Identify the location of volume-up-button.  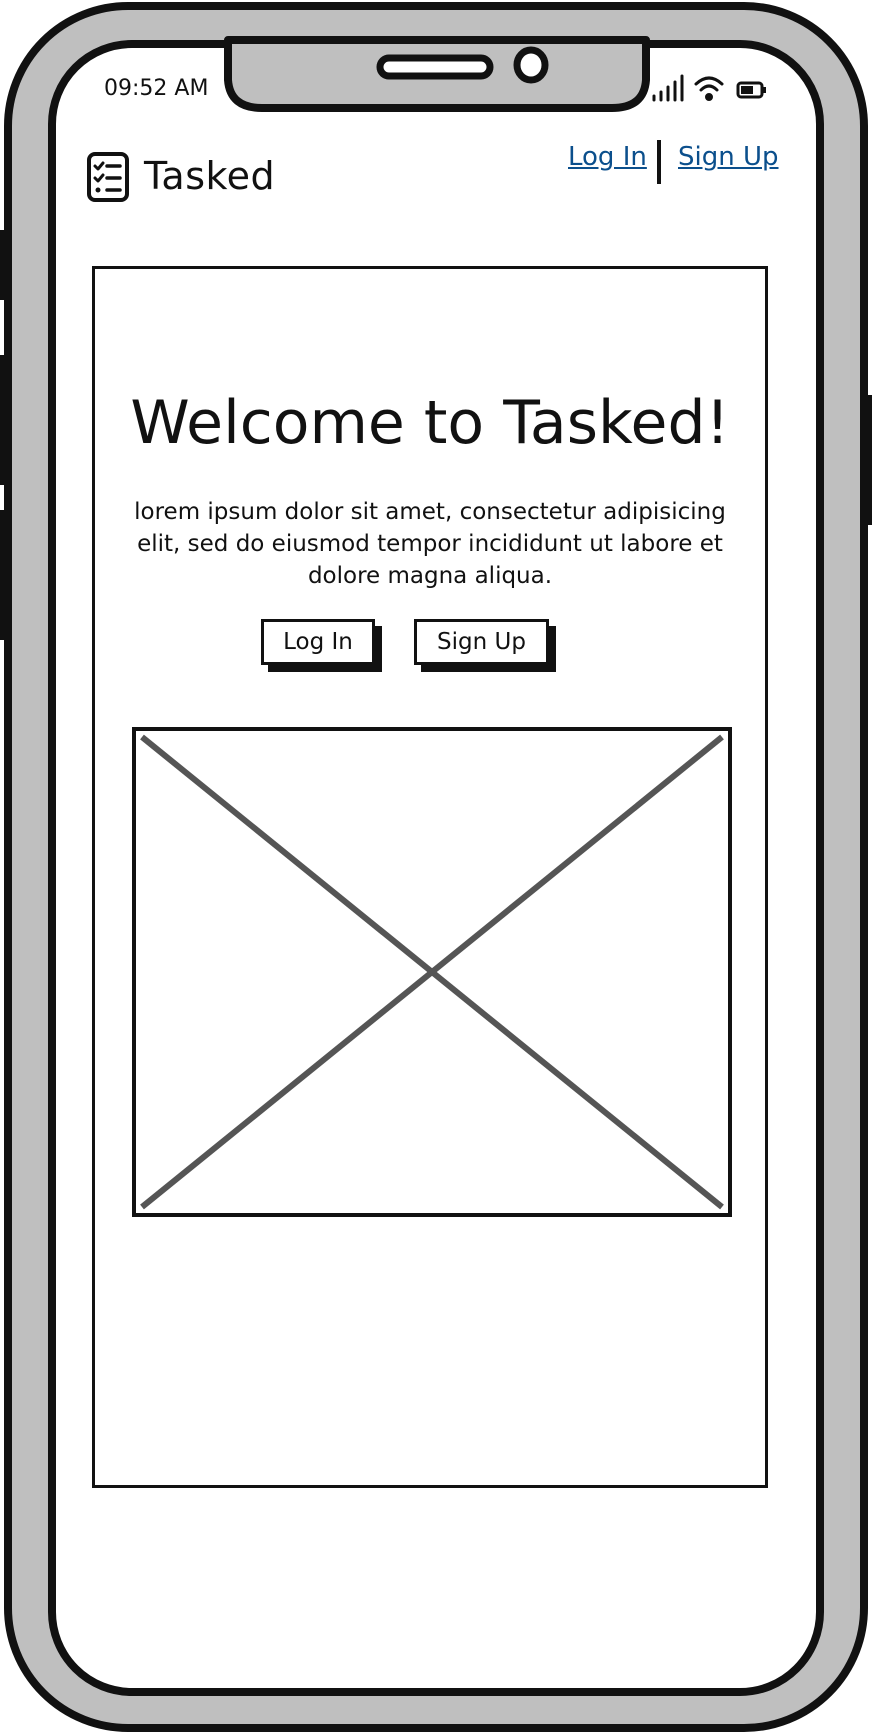
(5, 420).